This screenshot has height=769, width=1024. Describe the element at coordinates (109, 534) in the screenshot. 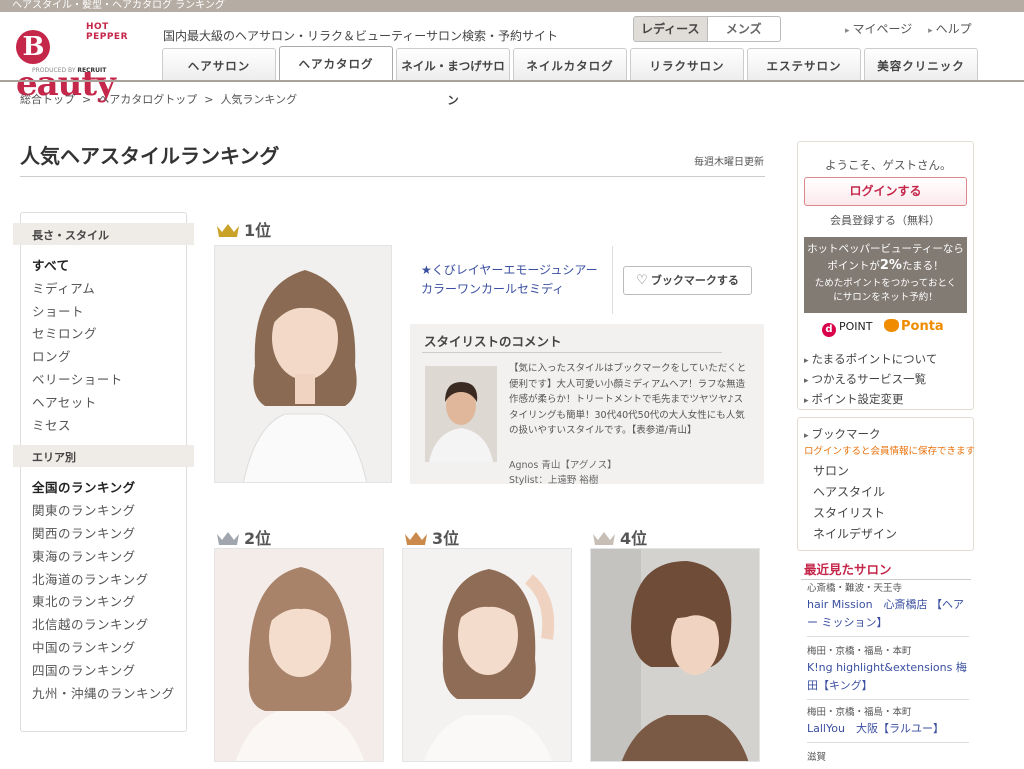

I see `area-filter-kansai: 関西のランキング` at that location.